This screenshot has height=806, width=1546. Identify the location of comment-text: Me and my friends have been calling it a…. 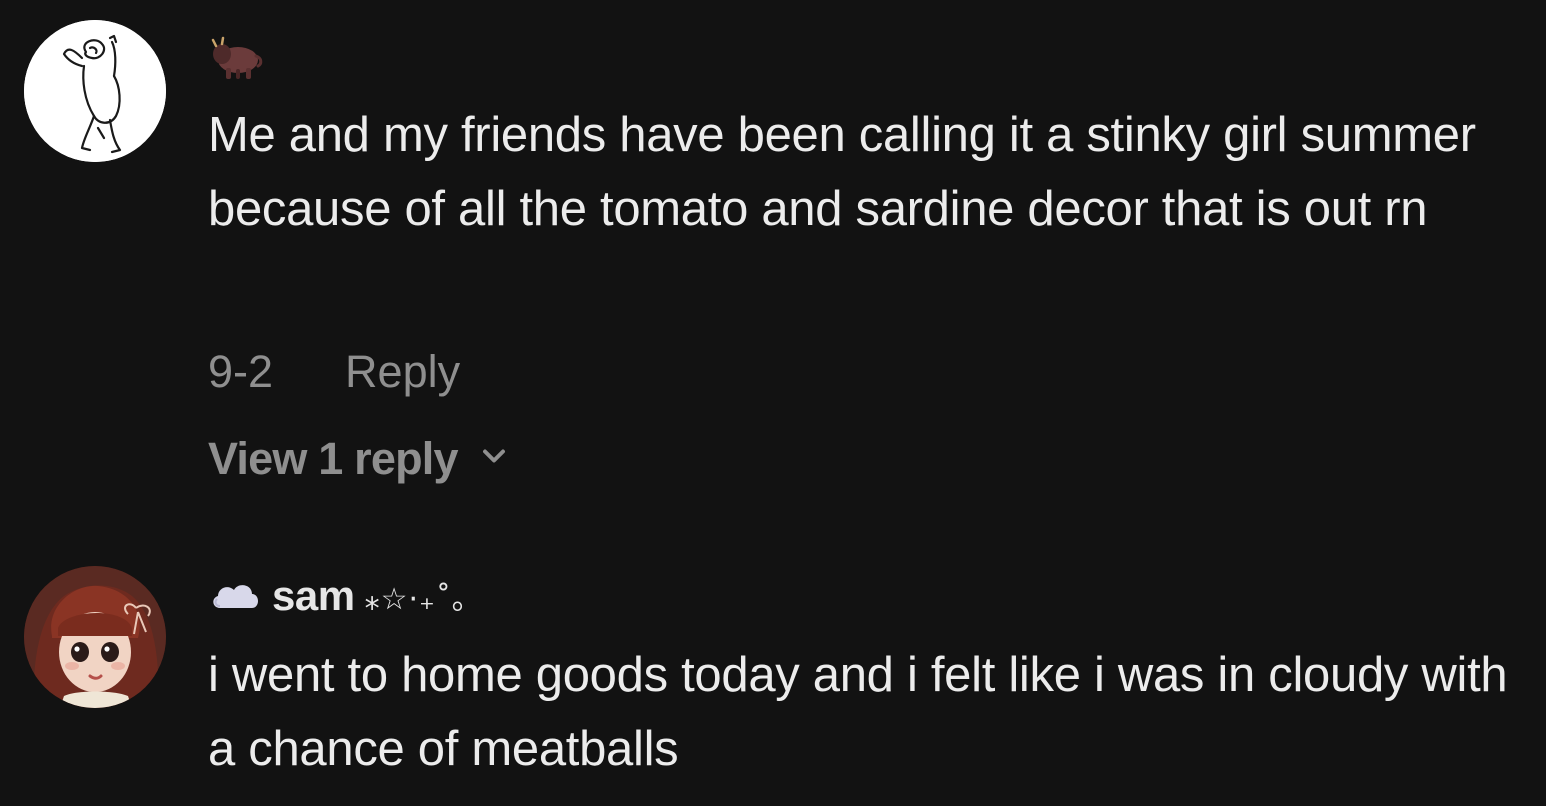
(842, 172).